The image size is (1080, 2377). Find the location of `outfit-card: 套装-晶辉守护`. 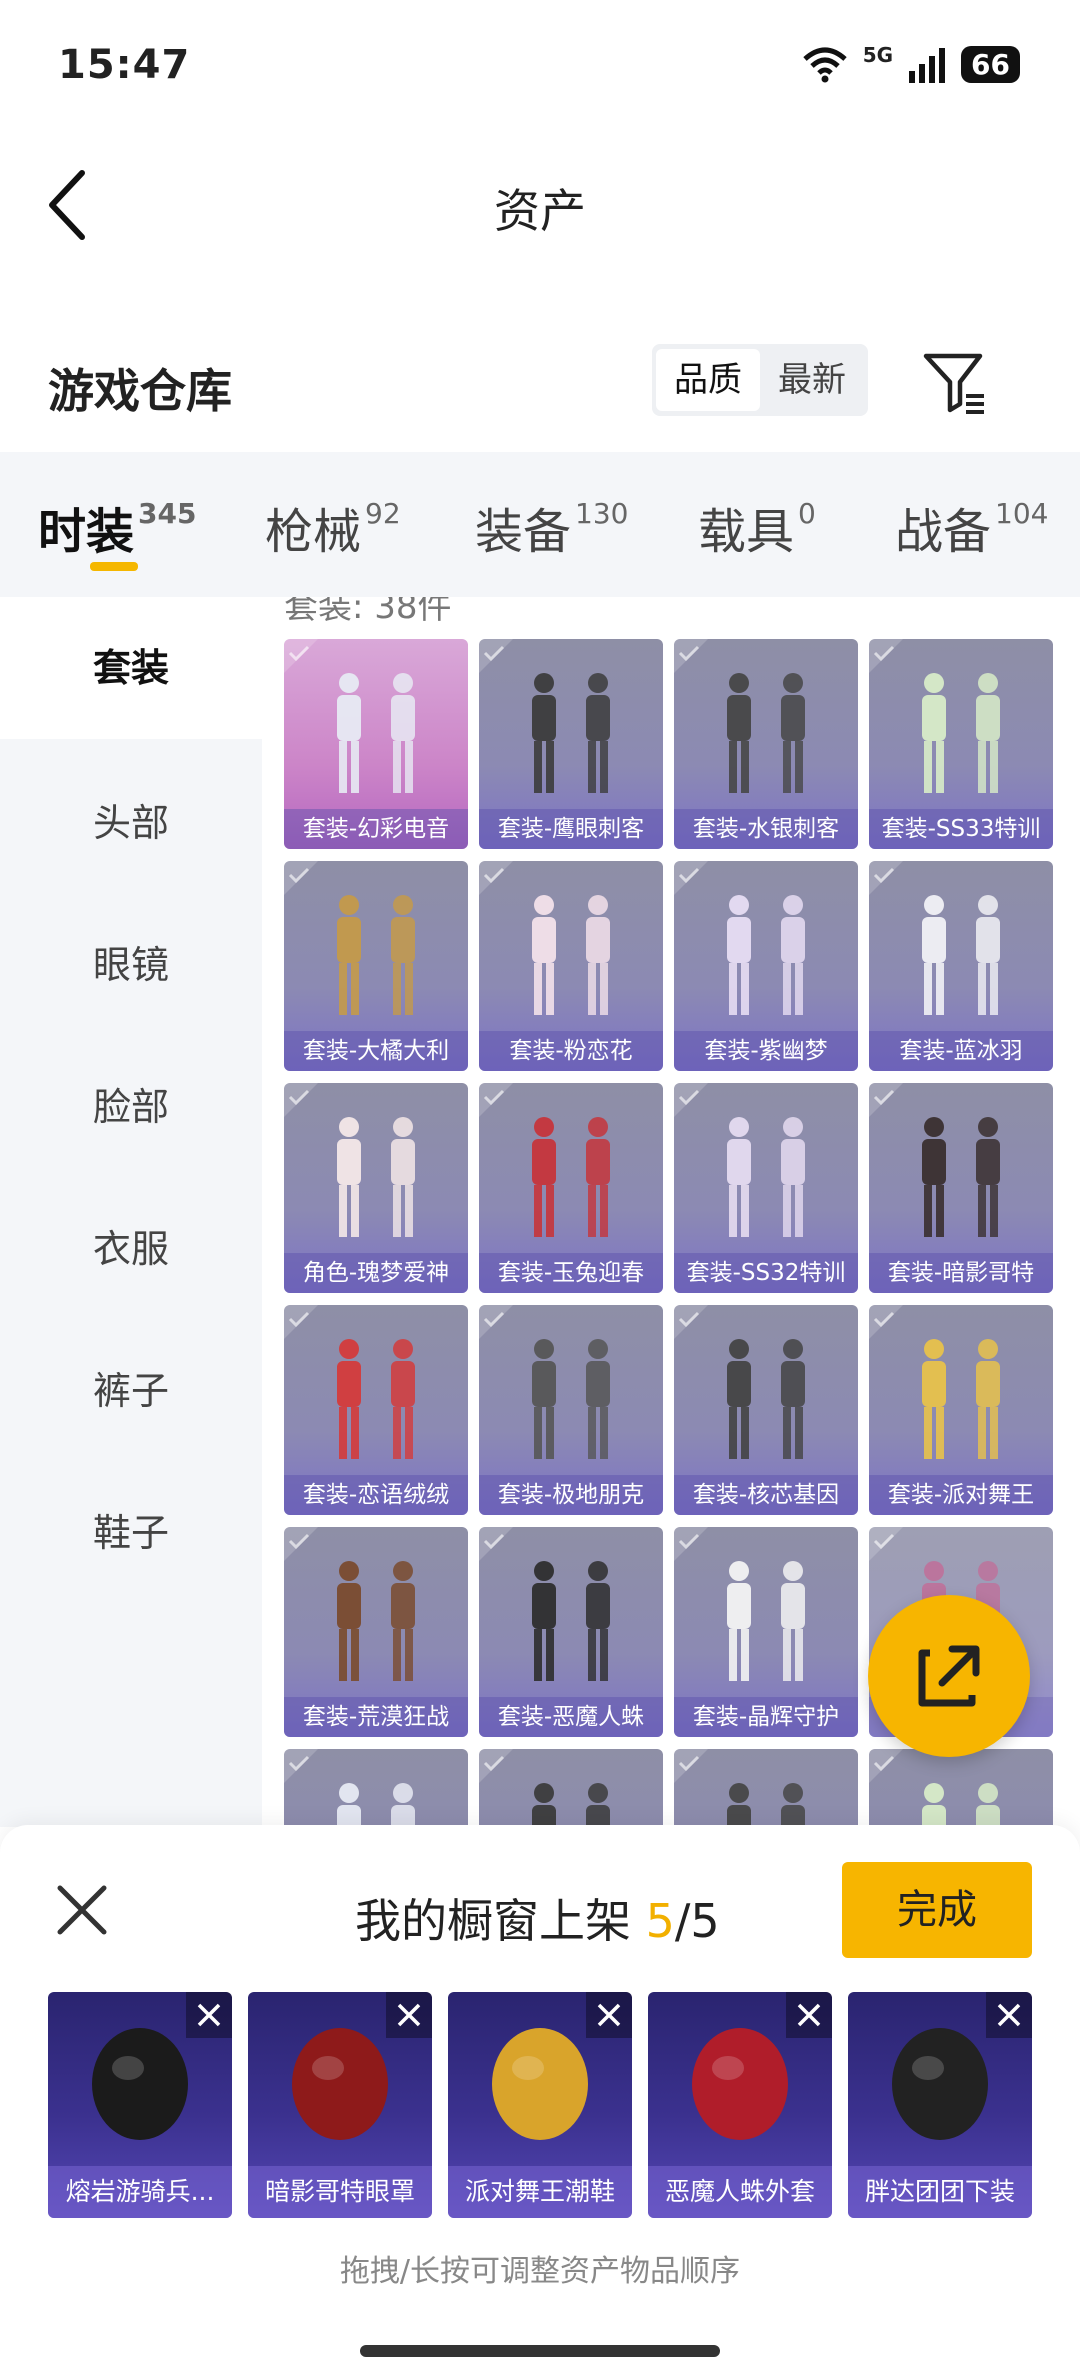

outfit-card: 套装-晶辉守护 is located at coordinates (766, 1632).